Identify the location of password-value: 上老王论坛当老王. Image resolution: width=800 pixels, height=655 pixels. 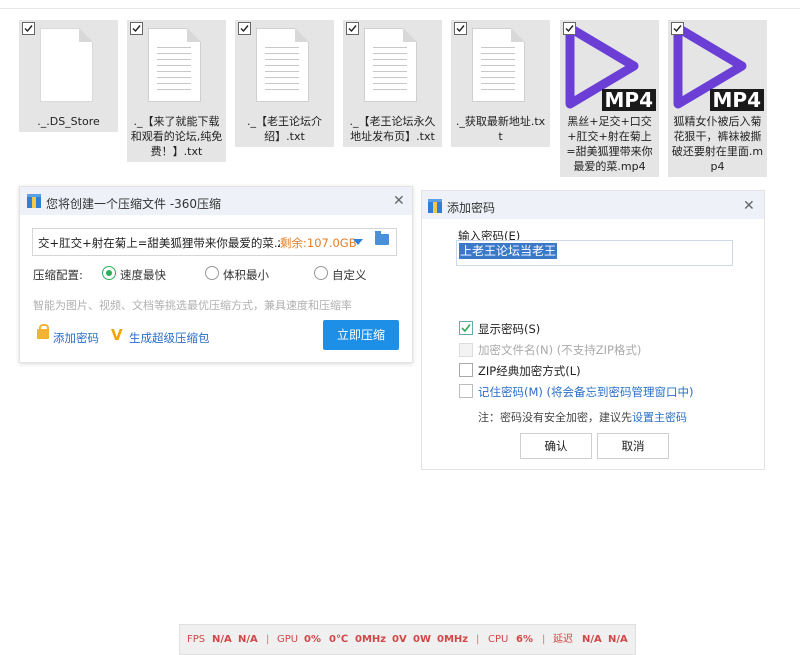
(508, 251).